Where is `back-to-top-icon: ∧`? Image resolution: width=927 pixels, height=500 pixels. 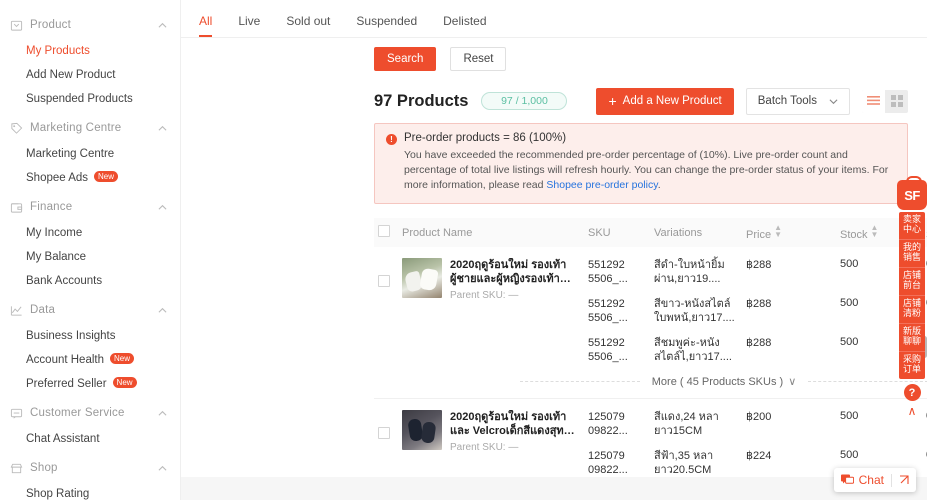
back-to-top-icon: ∧ is located at coordinates (912, 411).